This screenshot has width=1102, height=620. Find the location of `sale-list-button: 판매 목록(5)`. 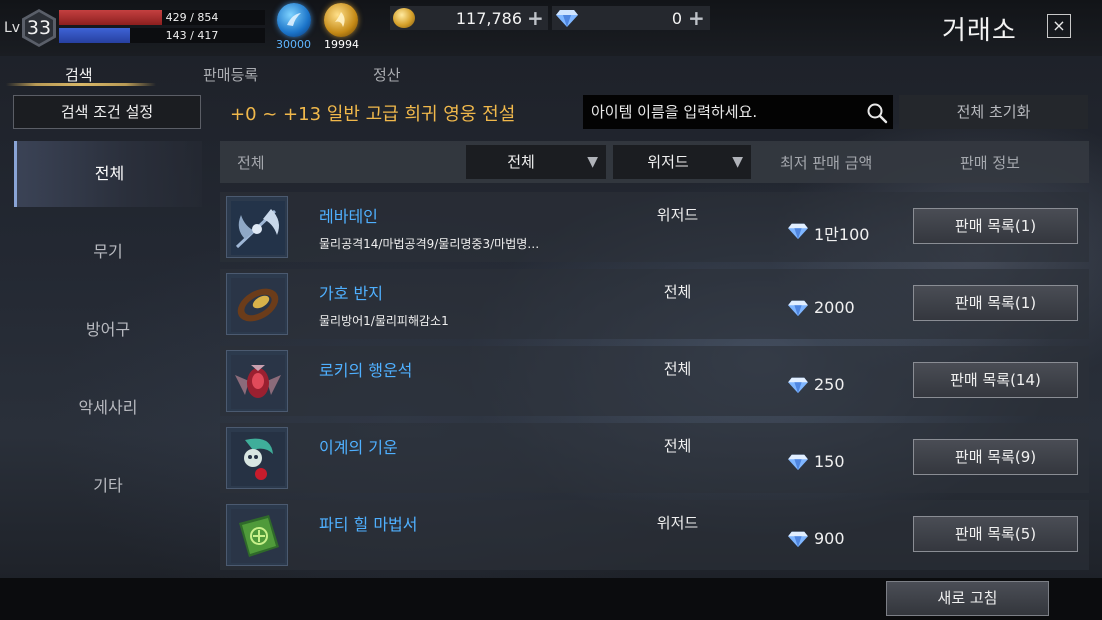

sale-list-button: 판매 목록(5) is located at coordinates (995, 534).